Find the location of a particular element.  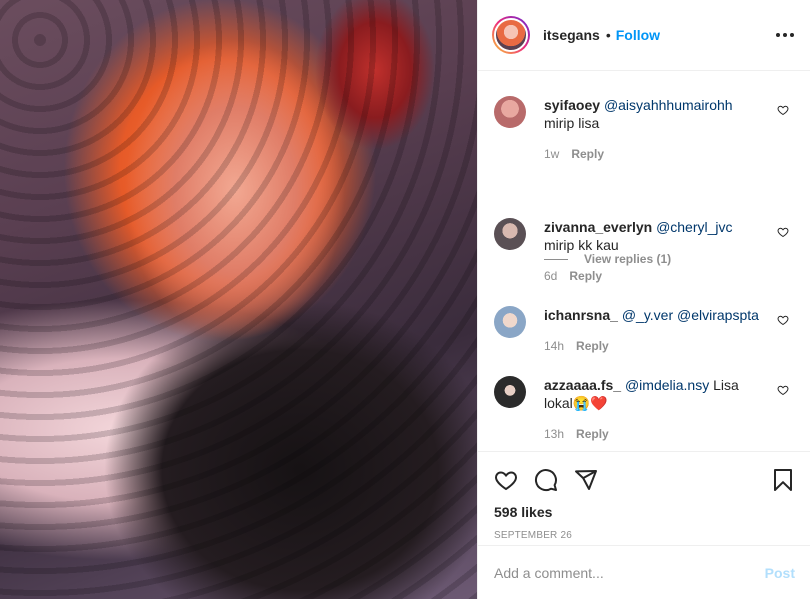

more-options-icon is located at coordinates (785, 35).